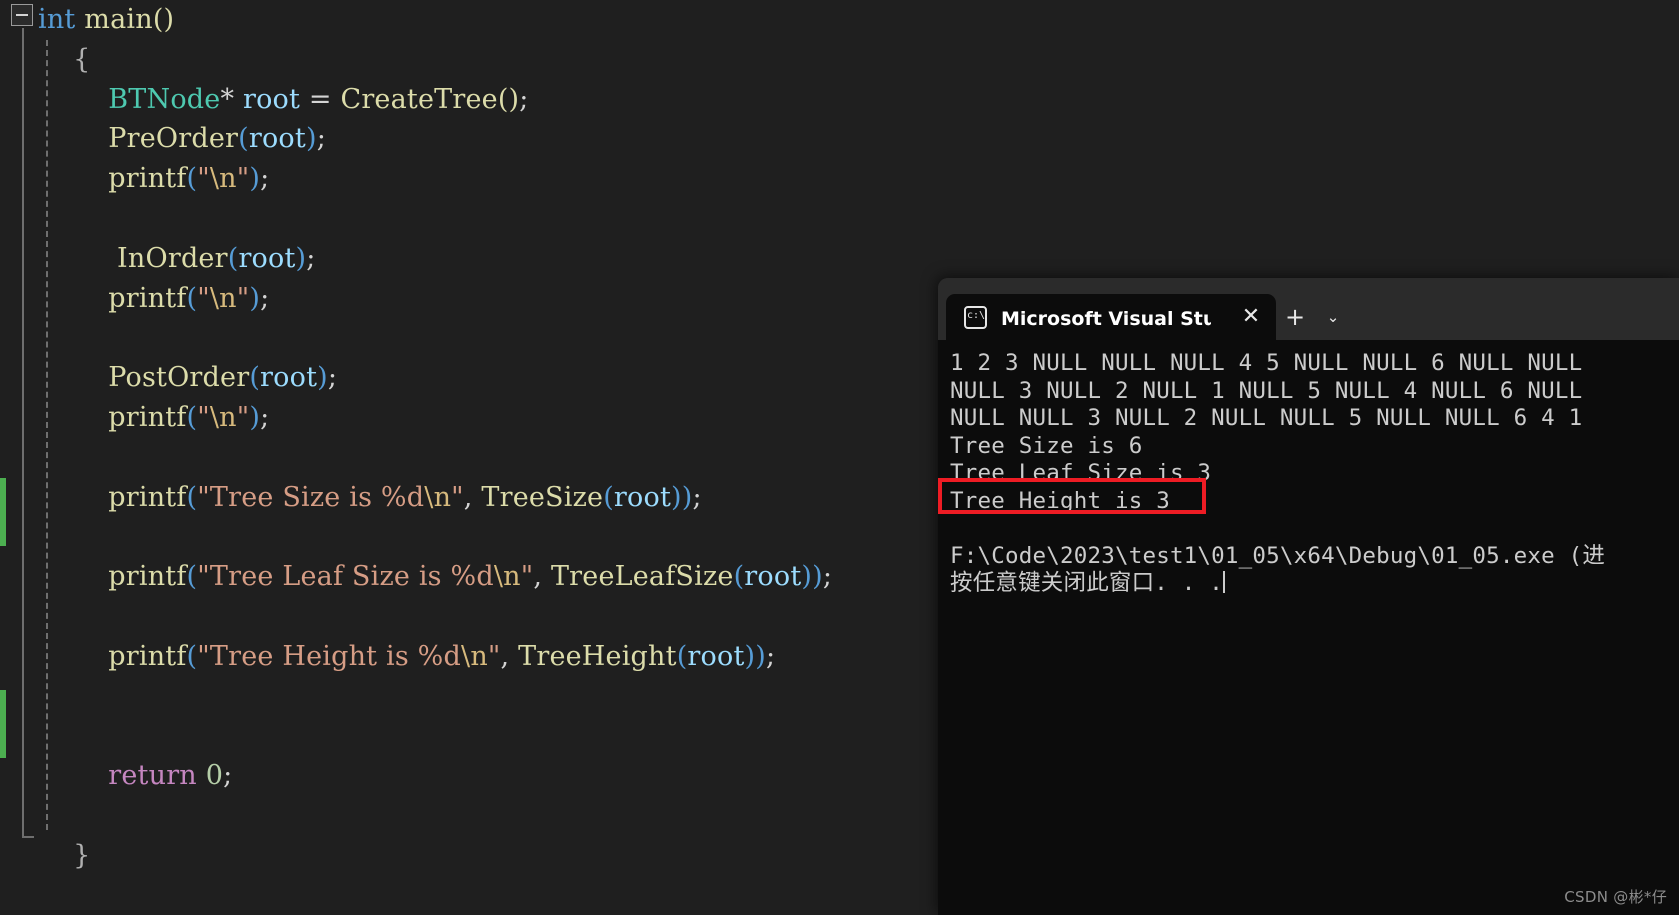  Describe the element at coordinates (1295, 317) in the screenshot. I see `new-tab-button: +` at that location.